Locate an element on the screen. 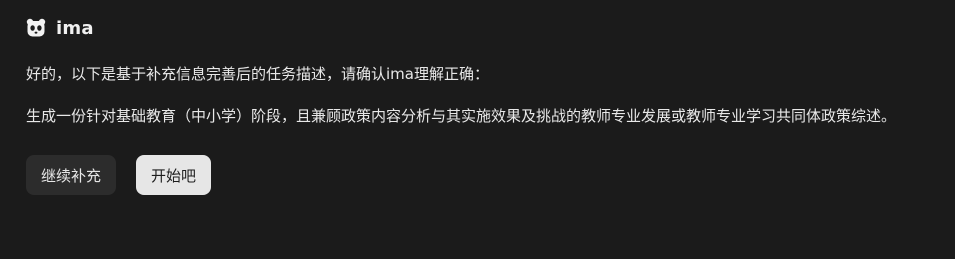 The image size is (955, 259). assistant-name: ima is located at coordinates (75, 28).